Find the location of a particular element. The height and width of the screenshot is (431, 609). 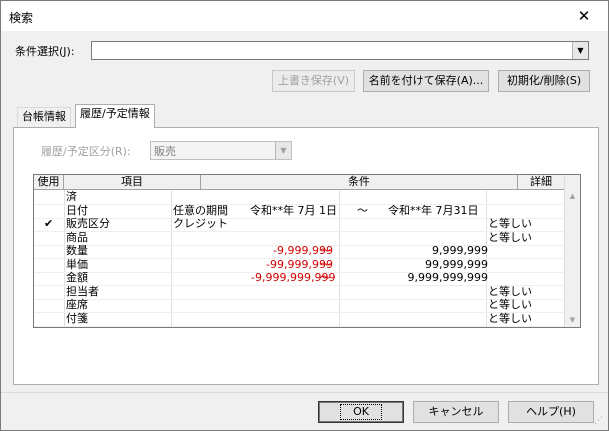

row-cond-type: 任意の期間 is located at coordinates (200, 210).